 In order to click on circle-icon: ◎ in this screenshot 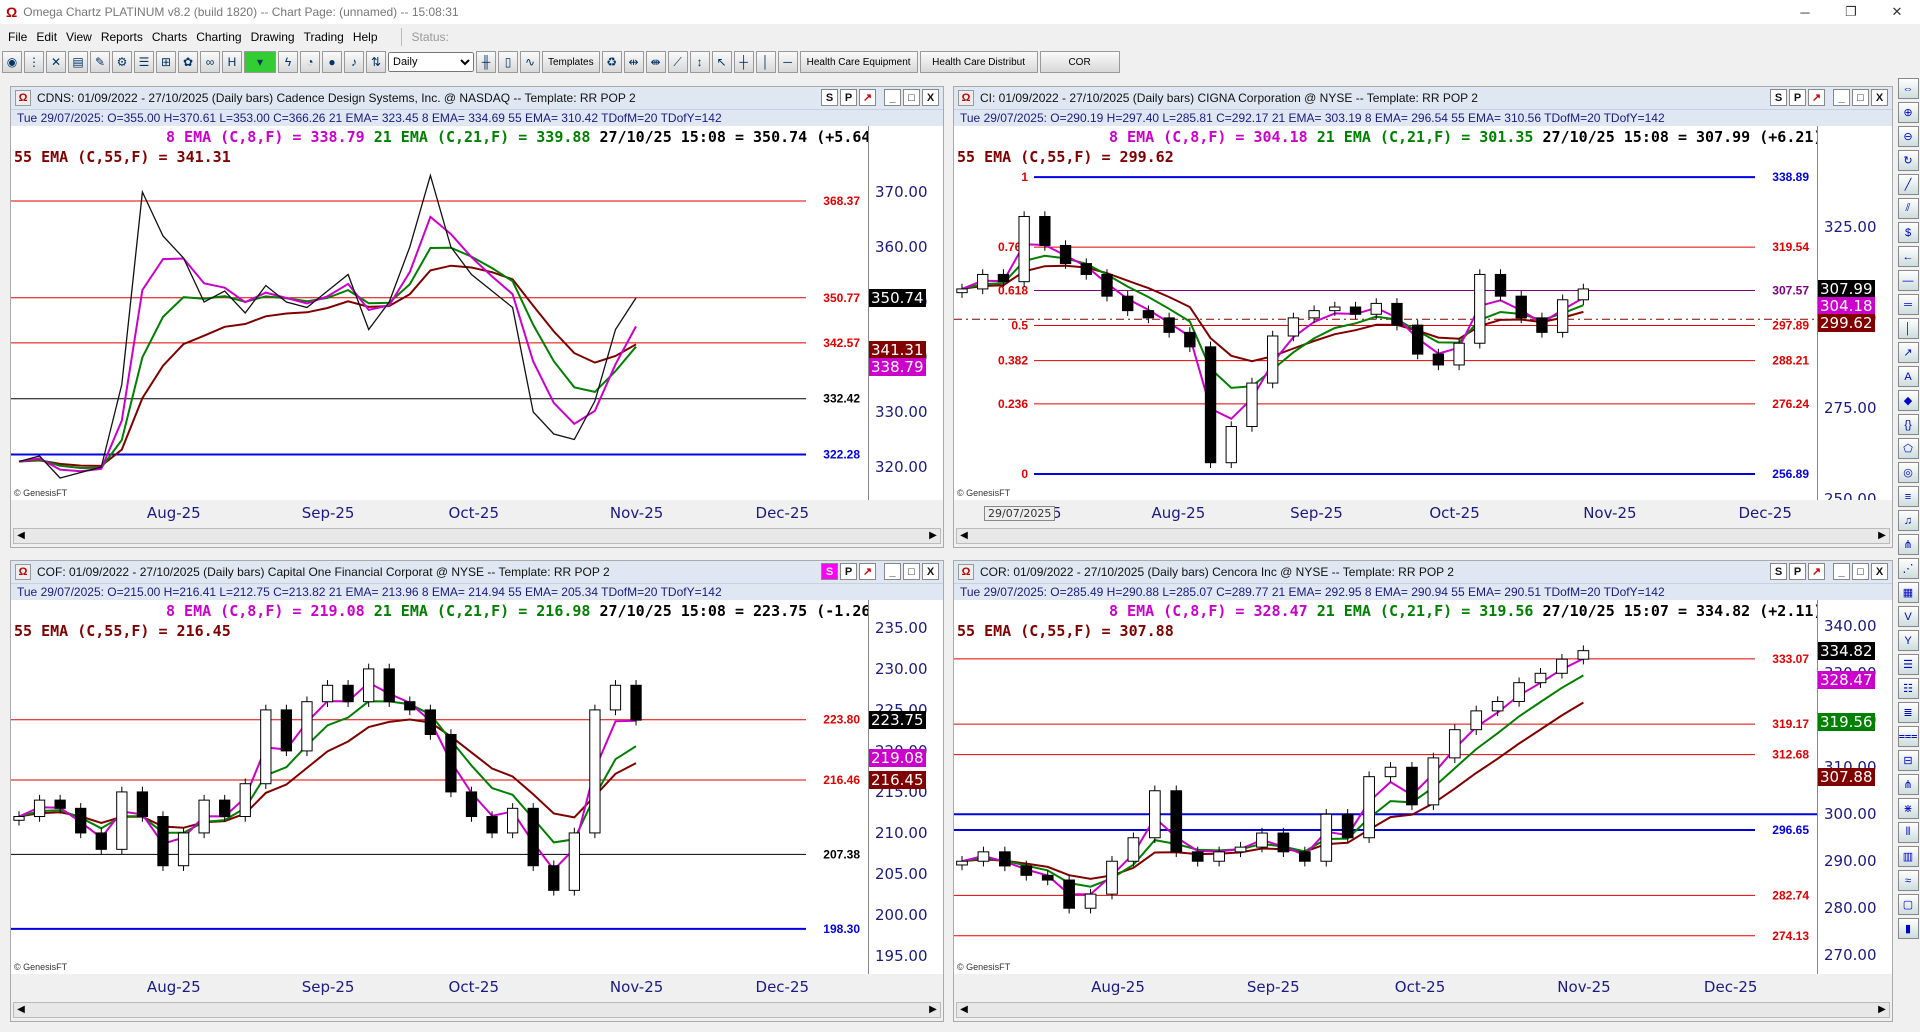, I will do `click(1908, 472)`.